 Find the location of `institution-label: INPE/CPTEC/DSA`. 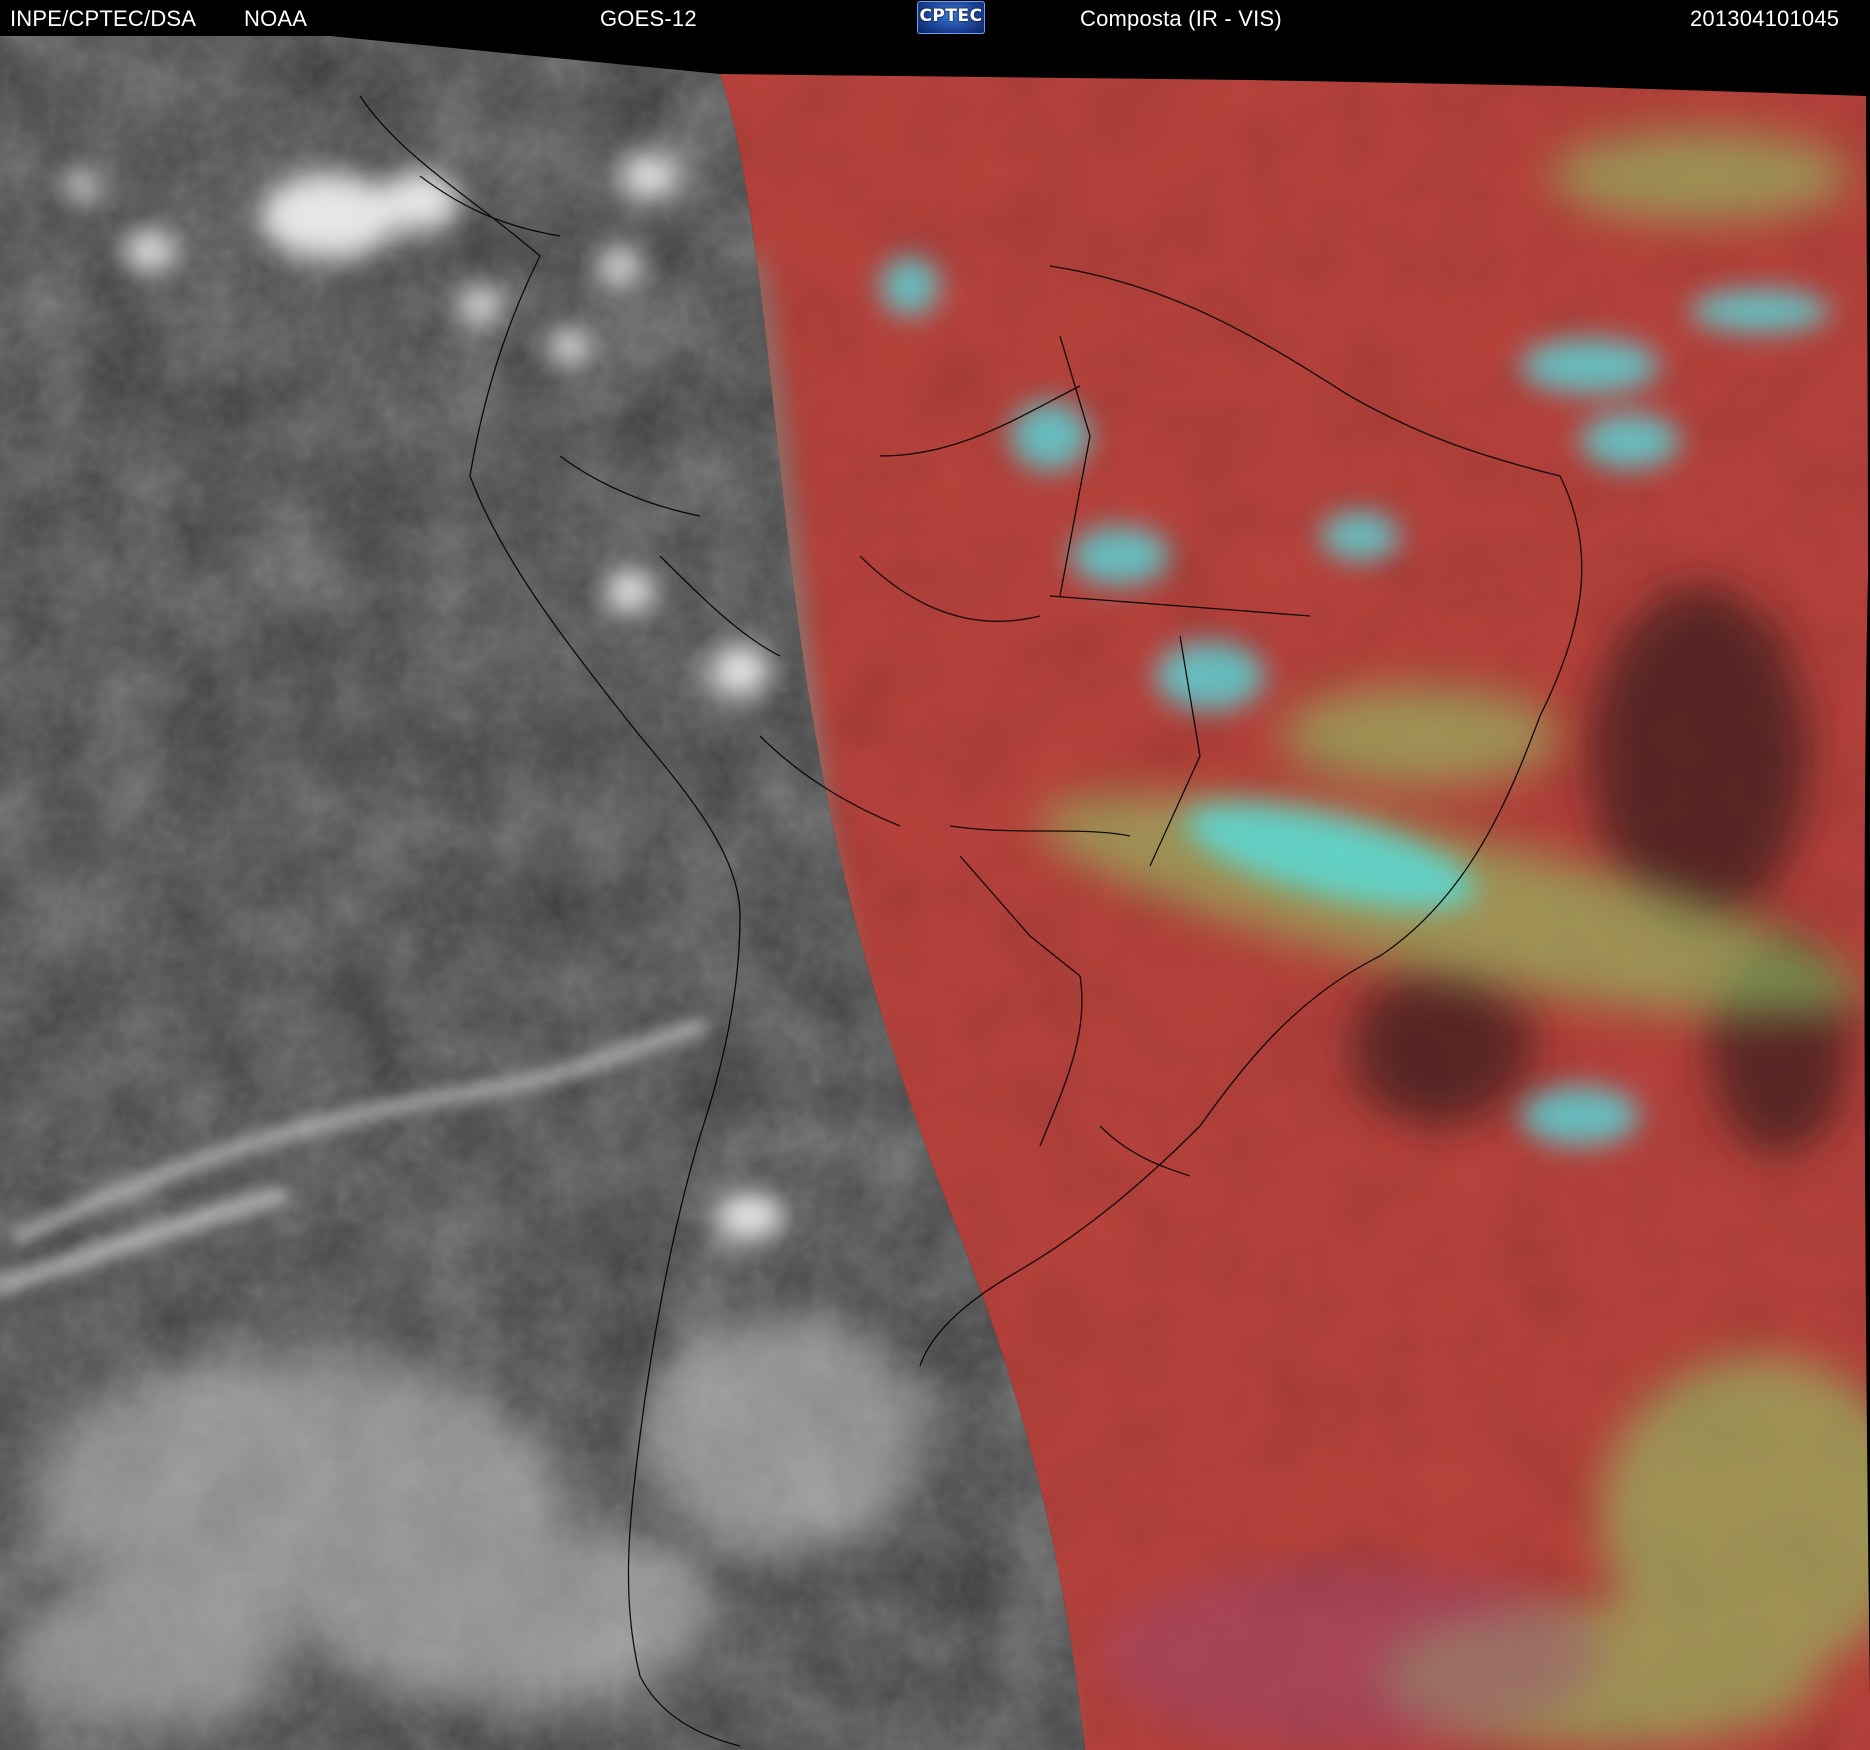

institution-label: INPE/CPTEC/DSA is located at coordinates (103, 18).